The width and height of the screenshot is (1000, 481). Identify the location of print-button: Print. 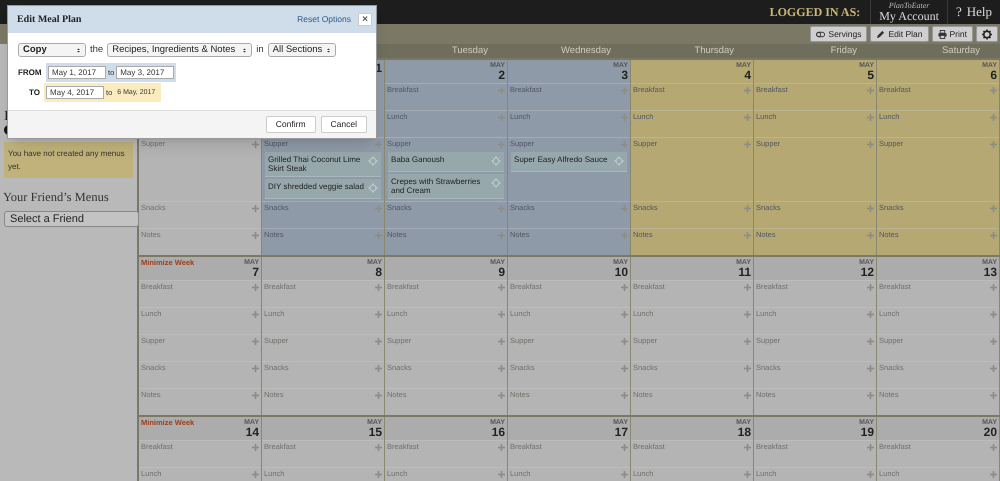
(952, 34).